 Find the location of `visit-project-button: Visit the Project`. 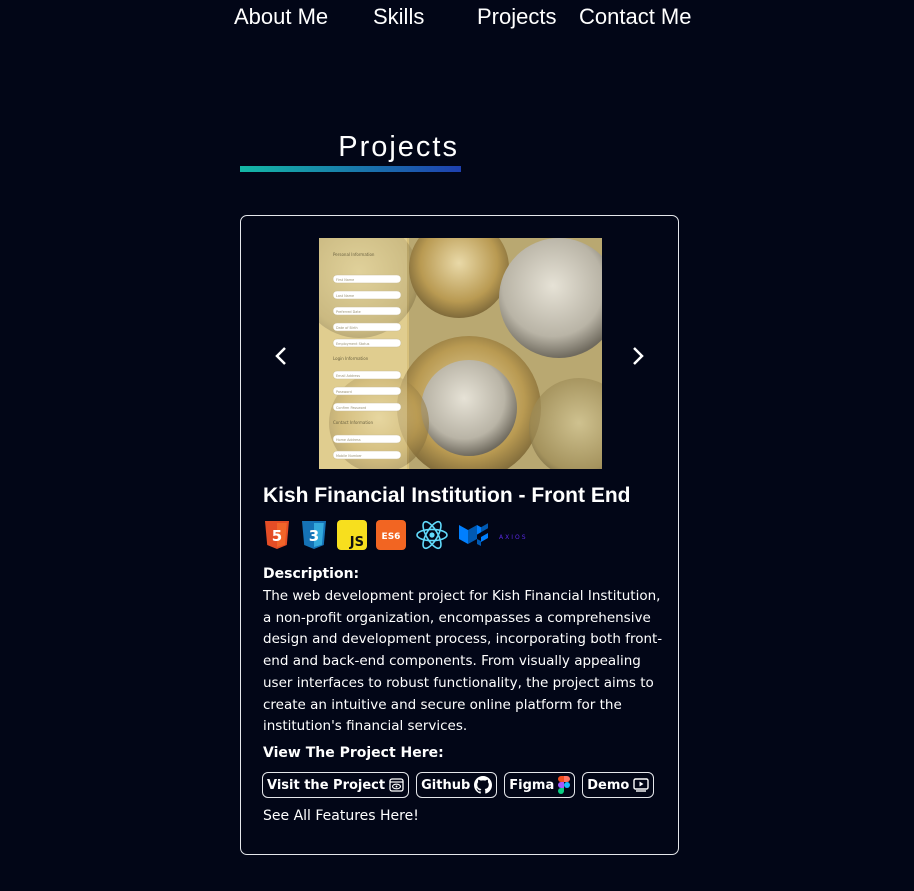

visit-project-button: Visit the Project is located at coordinates (336, 785).